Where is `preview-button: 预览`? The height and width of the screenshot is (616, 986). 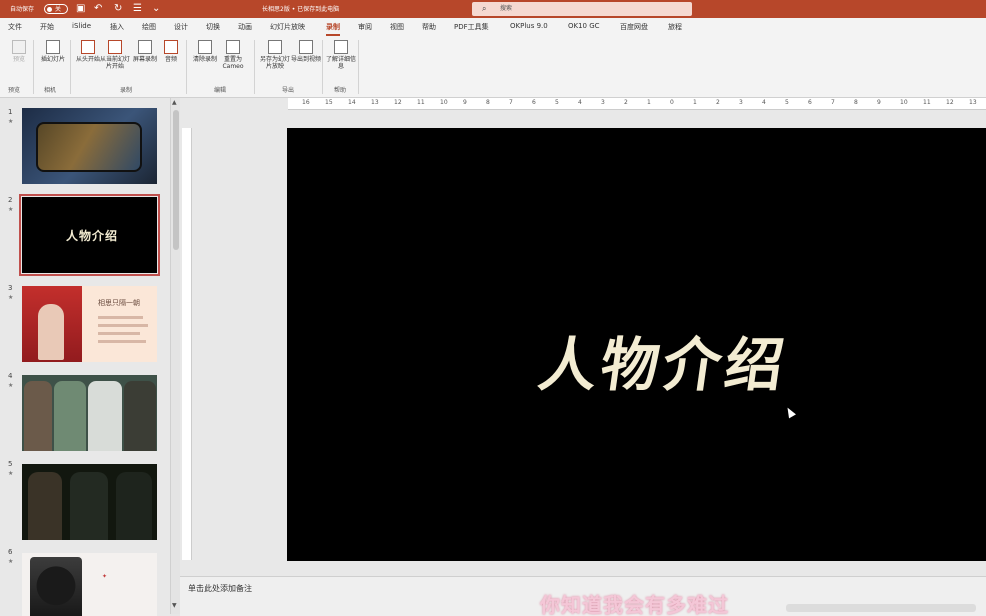 preview-button: 预览 is located at coordinates (19, 51).